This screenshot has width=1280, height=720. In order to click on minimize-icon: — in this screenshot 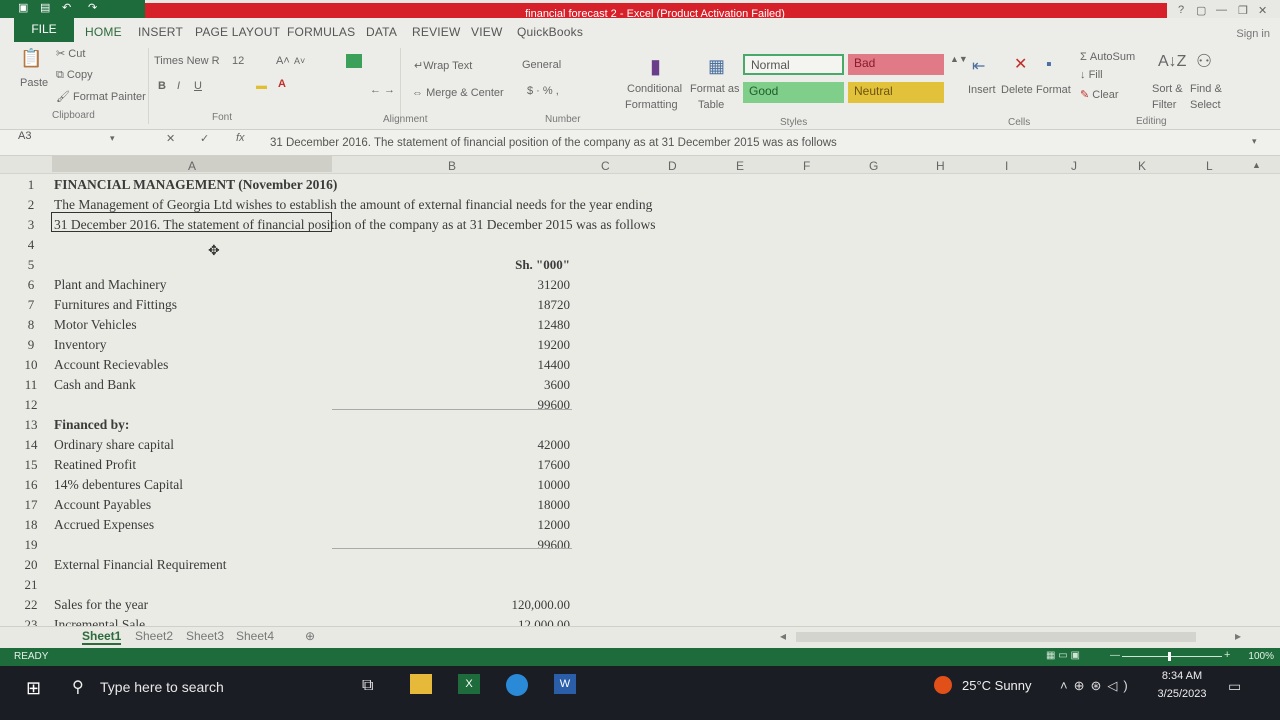, I will do `click(1221, 10)`.